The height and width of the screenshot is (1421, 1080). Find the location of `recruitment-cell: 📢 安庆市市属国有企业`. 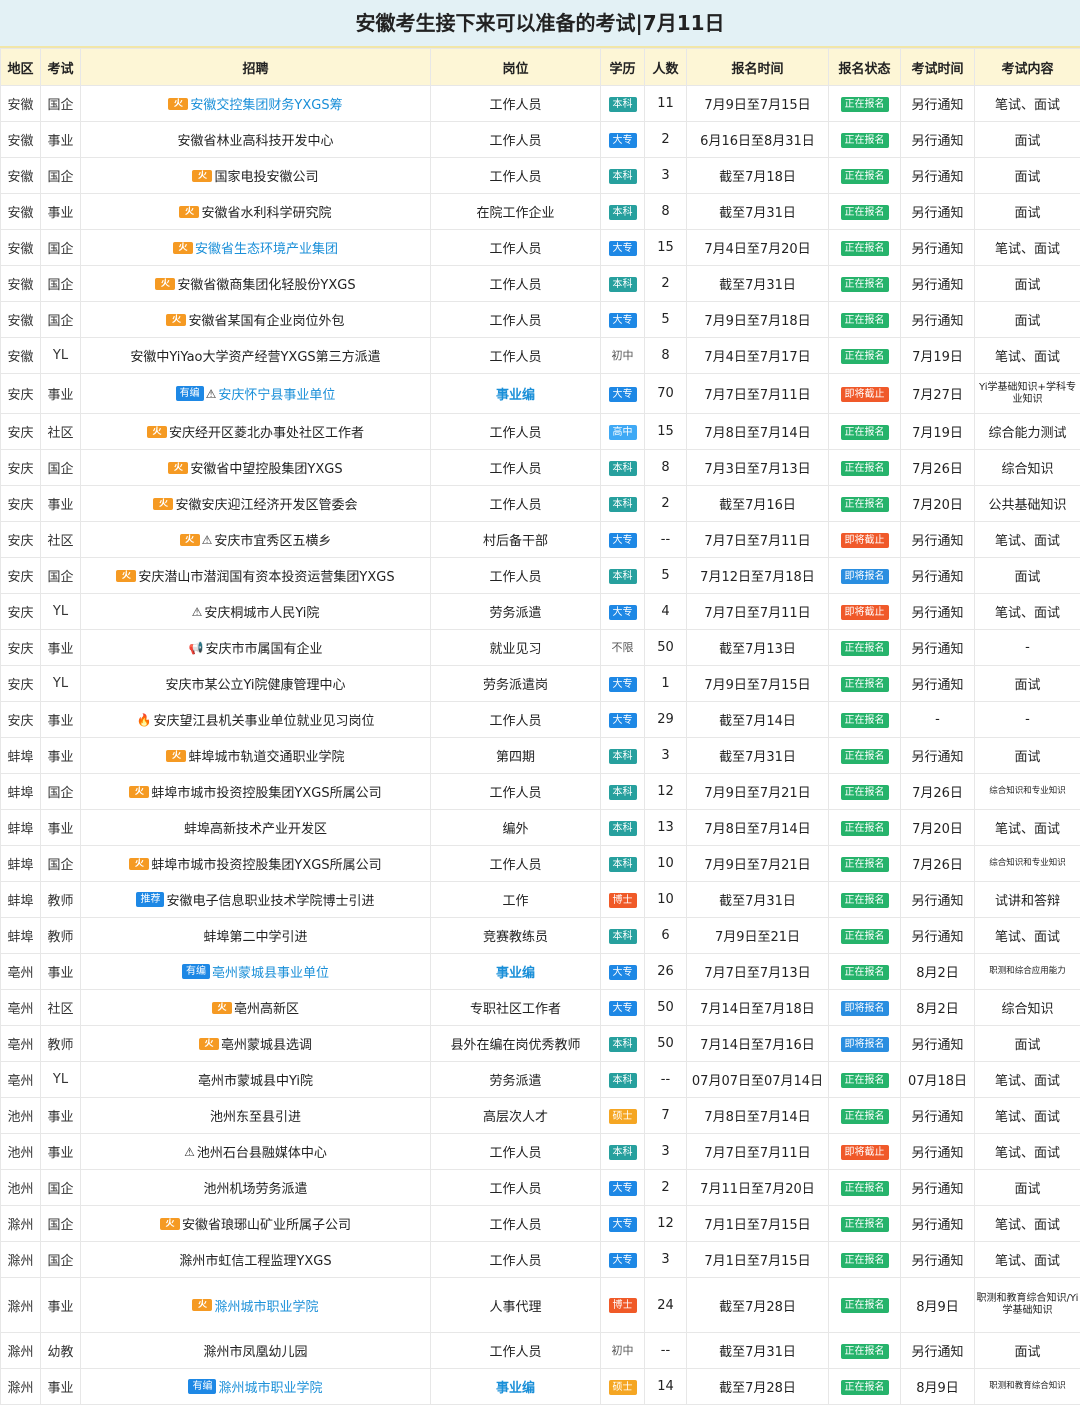

recruitment-cell: 📢 安庆市市属国有企业 is located at coordinates (255, 647).